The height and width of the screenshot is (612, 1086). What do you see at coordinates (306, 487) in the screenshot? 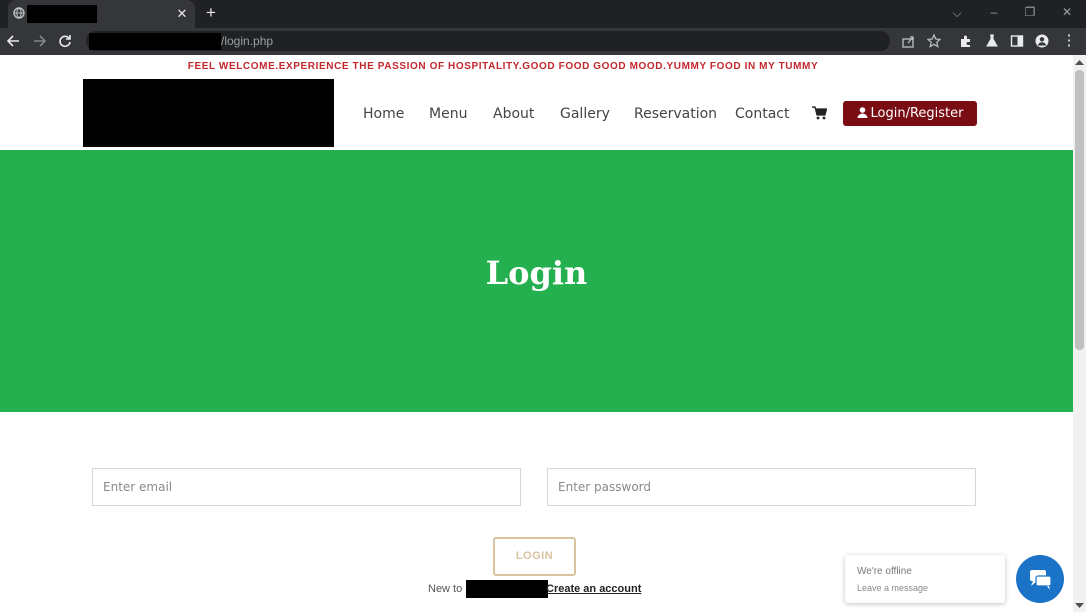
I see `email-field` at bounding box center [306, 487].